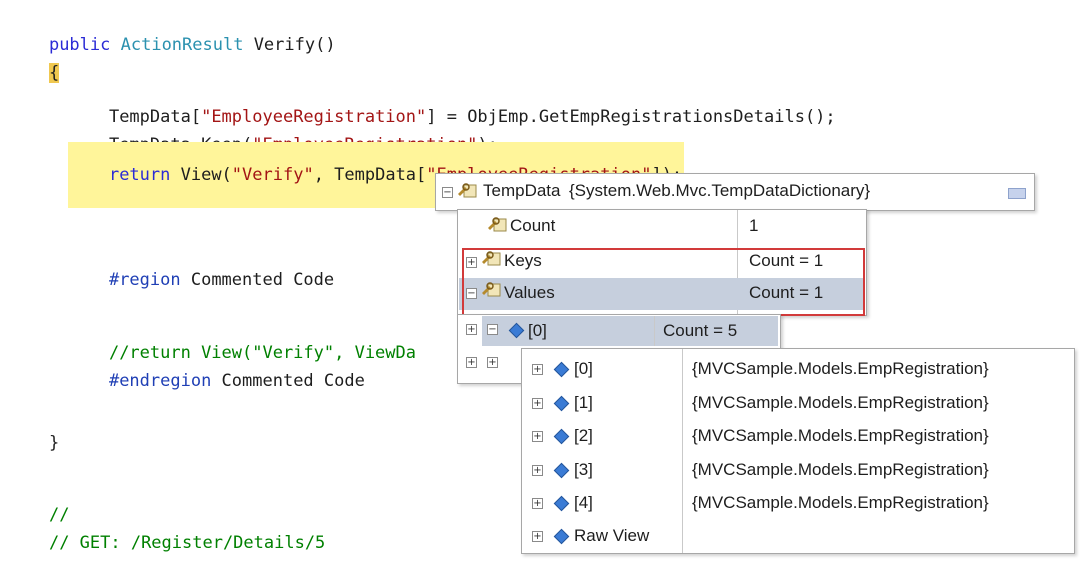  Describe the element at coordinates (54, 73) in the screenshot. I see `open-brace: {` at that location.